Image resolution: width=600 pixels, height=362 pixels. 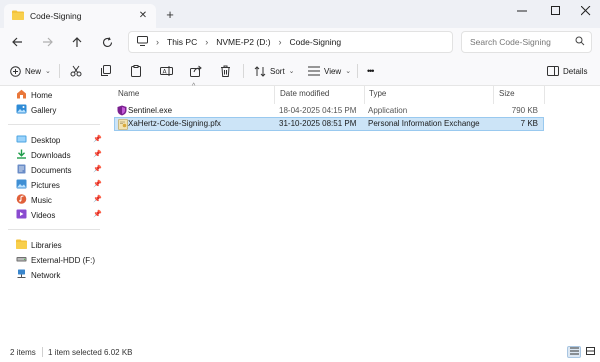 What do you see at coordinates (42, 95) in the screenshot?
I see `sidebar-item-label: Home` at bounding box center [42, 95].